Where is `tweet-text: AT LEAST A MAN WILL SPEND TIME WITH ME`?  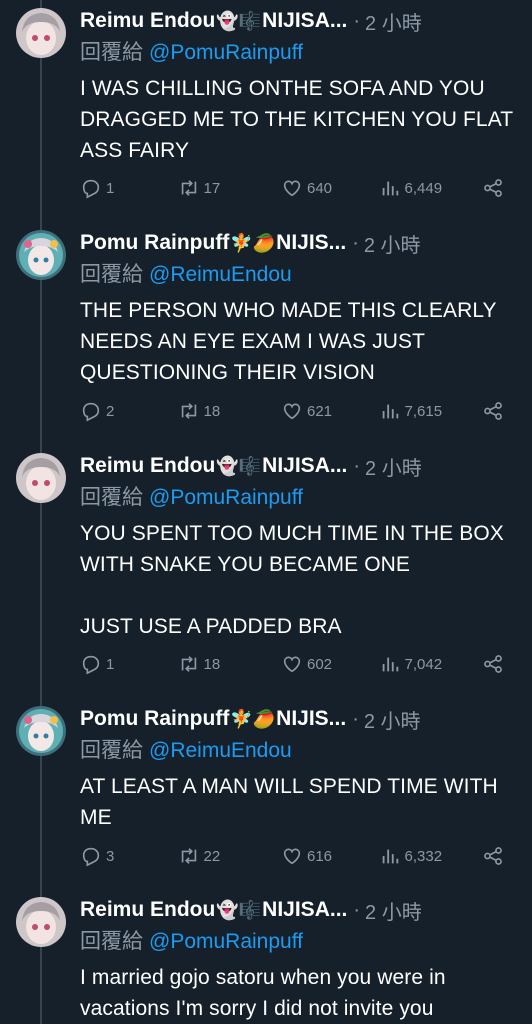
tweet-text: AT LEAST A MAN WILL SPEND TIME WITH ME is located at coordinates (289, 802).